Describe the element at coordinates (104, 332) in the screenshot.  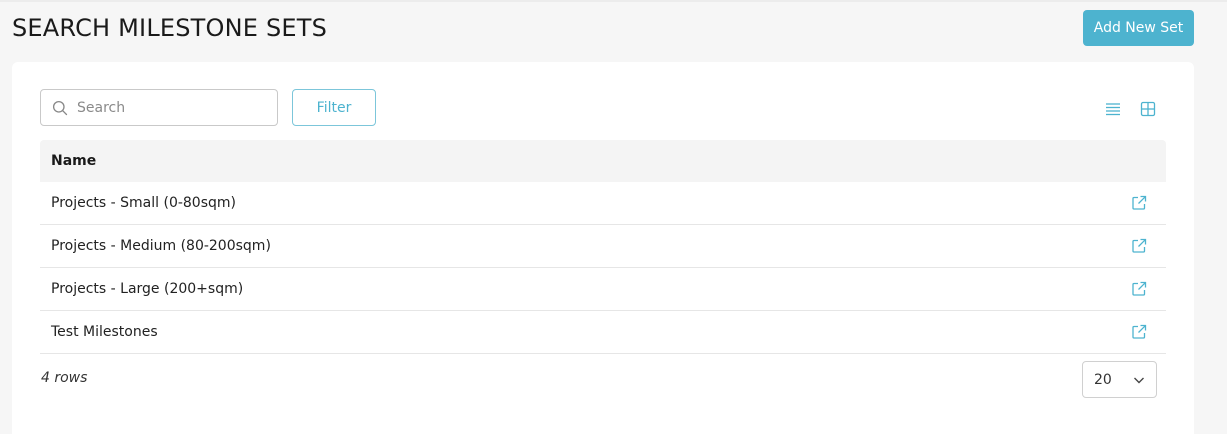
I see `row-name: Test Milestones` at that location.